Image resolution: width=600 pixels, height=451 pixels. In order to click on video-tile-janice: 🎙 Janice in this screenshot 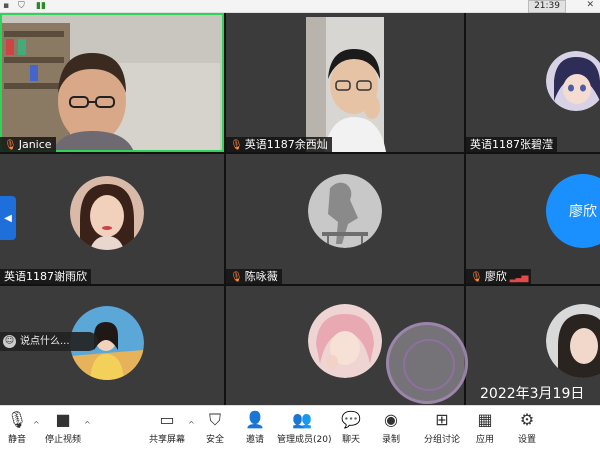, I will do `click(112, 82)`.